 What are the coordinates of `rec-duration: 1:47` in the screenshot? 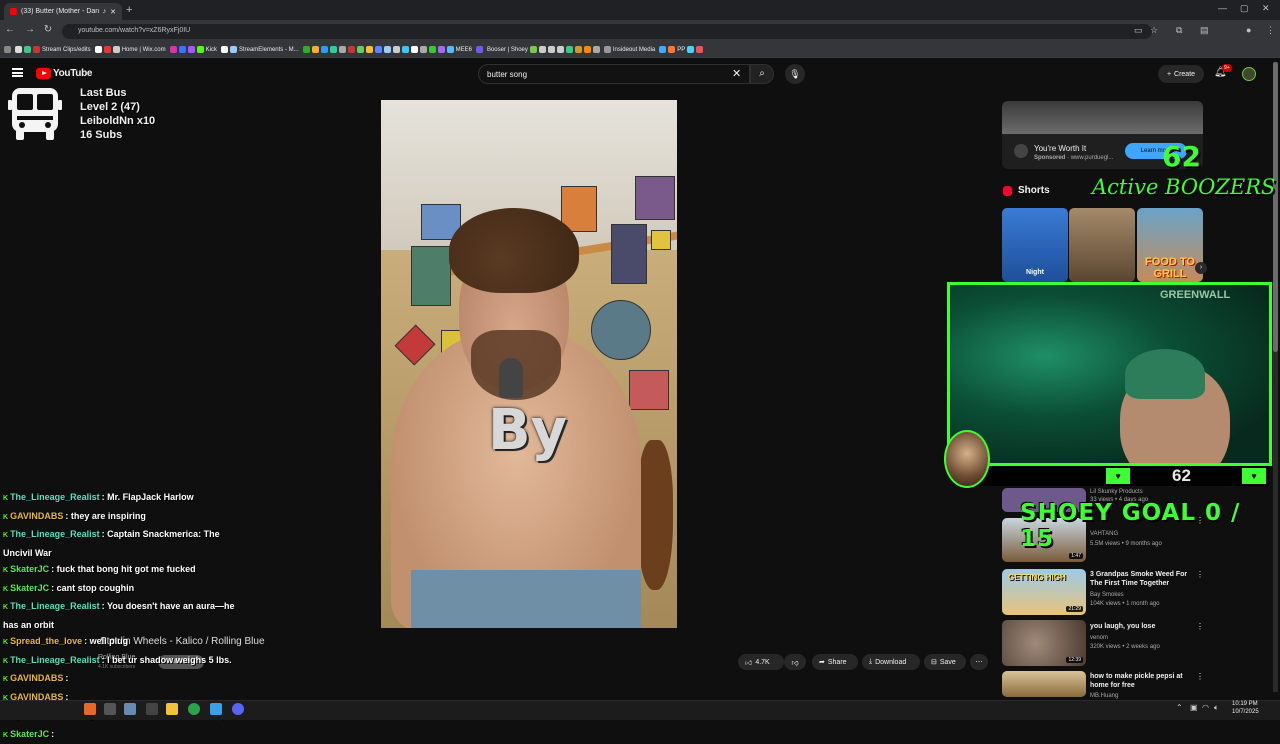 It's located at (1076, 556).